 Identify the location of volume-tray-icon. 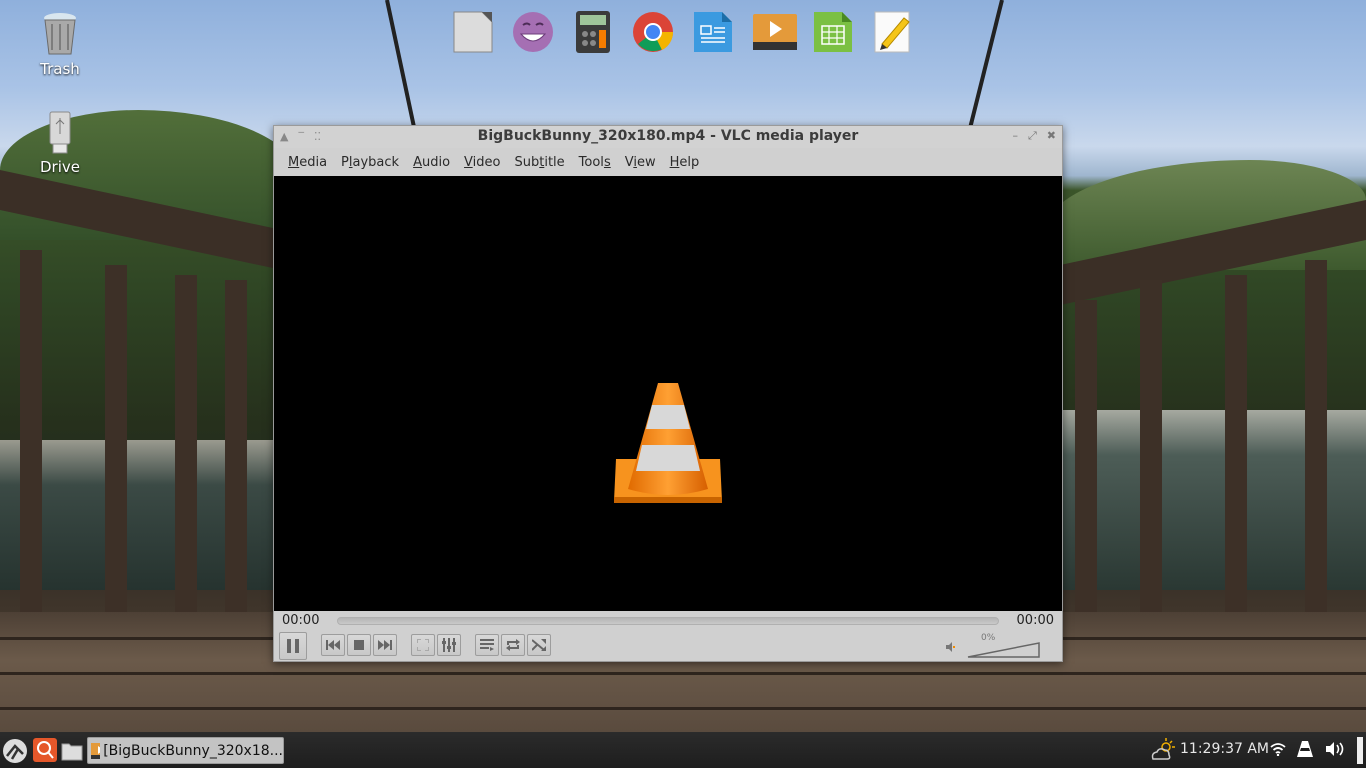
(1337, 749).